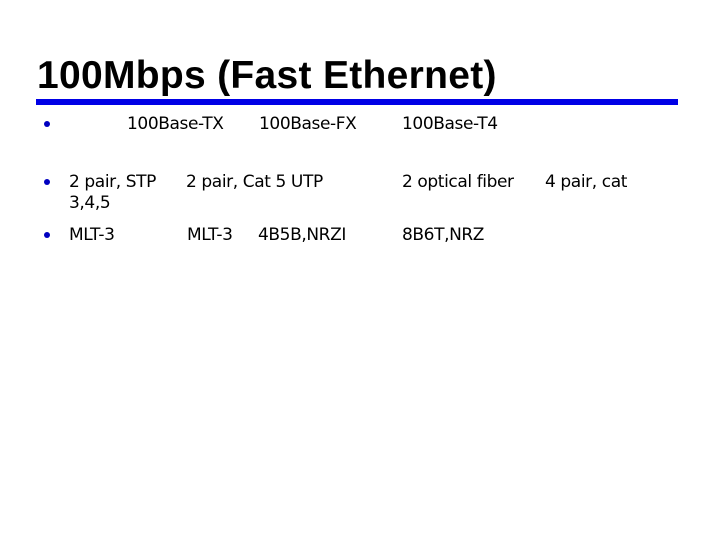 Image resolution: width=720 pixels, height=540 pixels. I want to click on header-100base-fx: 100Base-FX, so click(308, 124).